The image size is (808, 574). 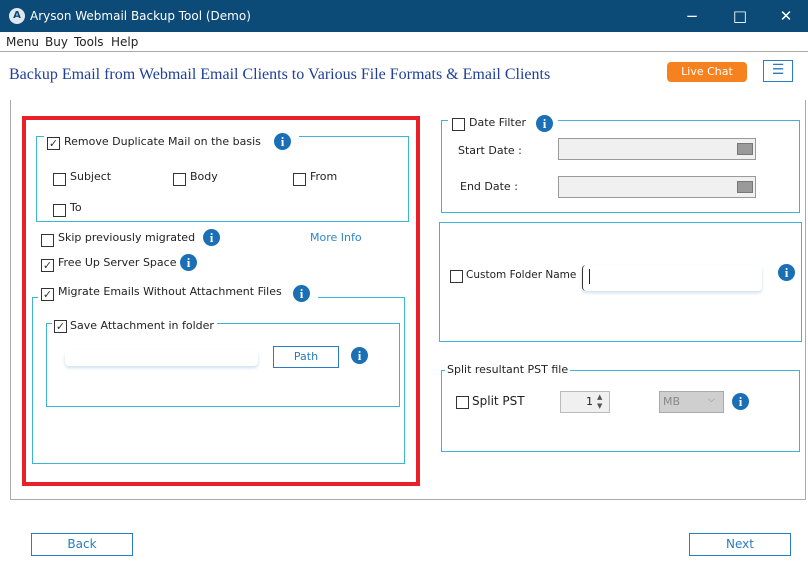 What do you see at coordinates (161, 358) in the screenshot?
I see `path-input` at bounding box center [161, 358].